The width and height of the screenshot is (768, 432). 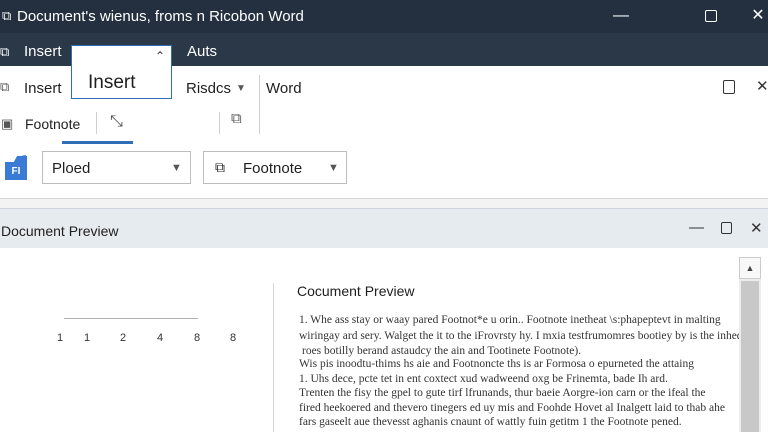 I want to click on chevron-up-icon: ⌃, so click(x=160, y=56).